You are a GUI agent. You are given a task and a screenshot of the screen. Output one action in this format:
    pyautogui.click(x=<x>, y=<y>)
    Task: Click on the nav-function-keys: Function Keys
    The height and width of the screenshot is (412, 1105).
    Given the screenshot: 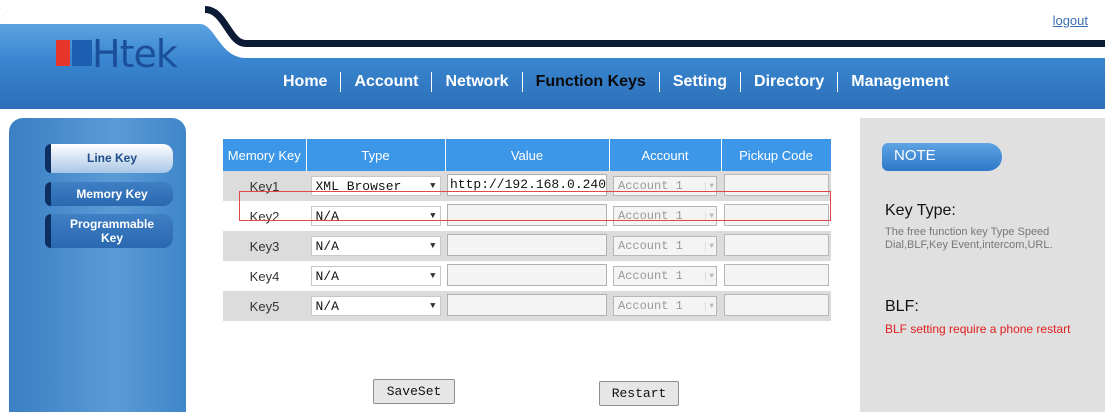 What is the action you would take?
    pyautogui.click(x=591, y=82)
    